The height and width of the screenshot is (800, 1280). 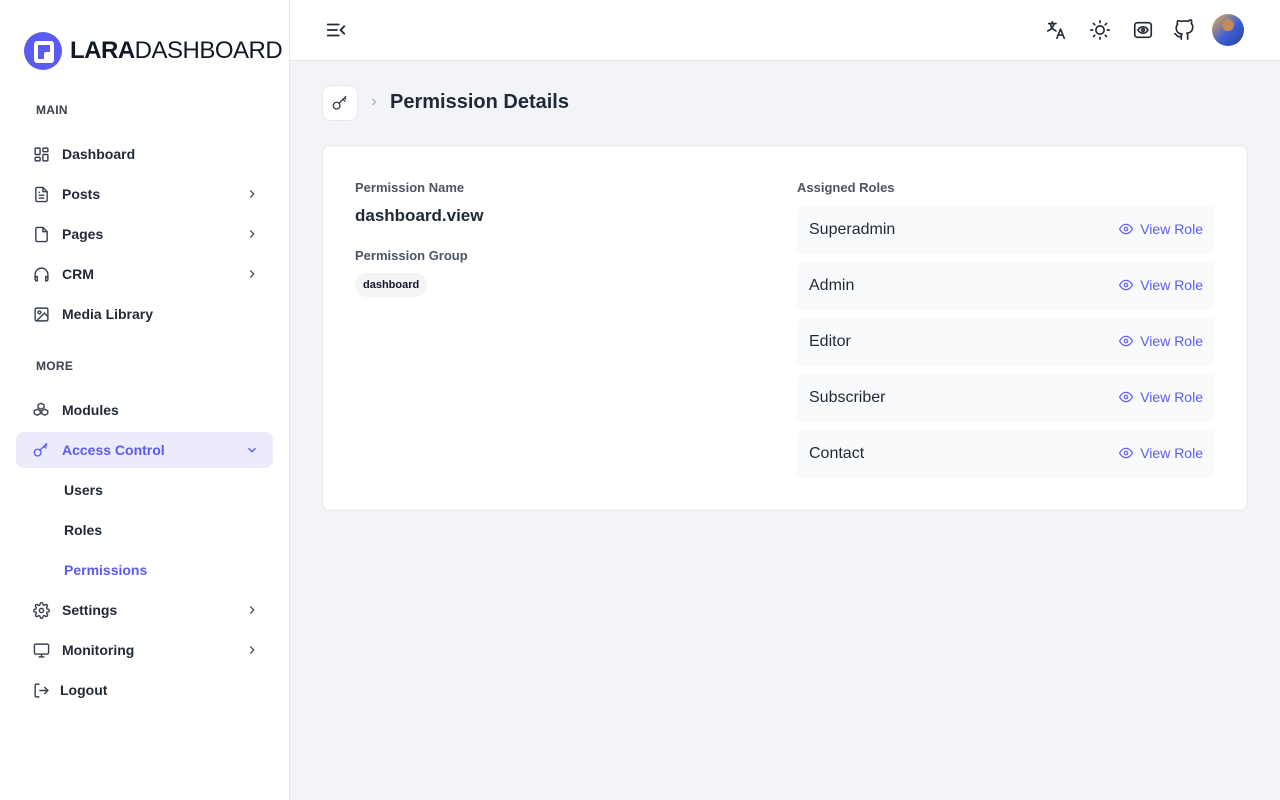 I want to click on role-name: Subscriber, so click(x=847, y=397).